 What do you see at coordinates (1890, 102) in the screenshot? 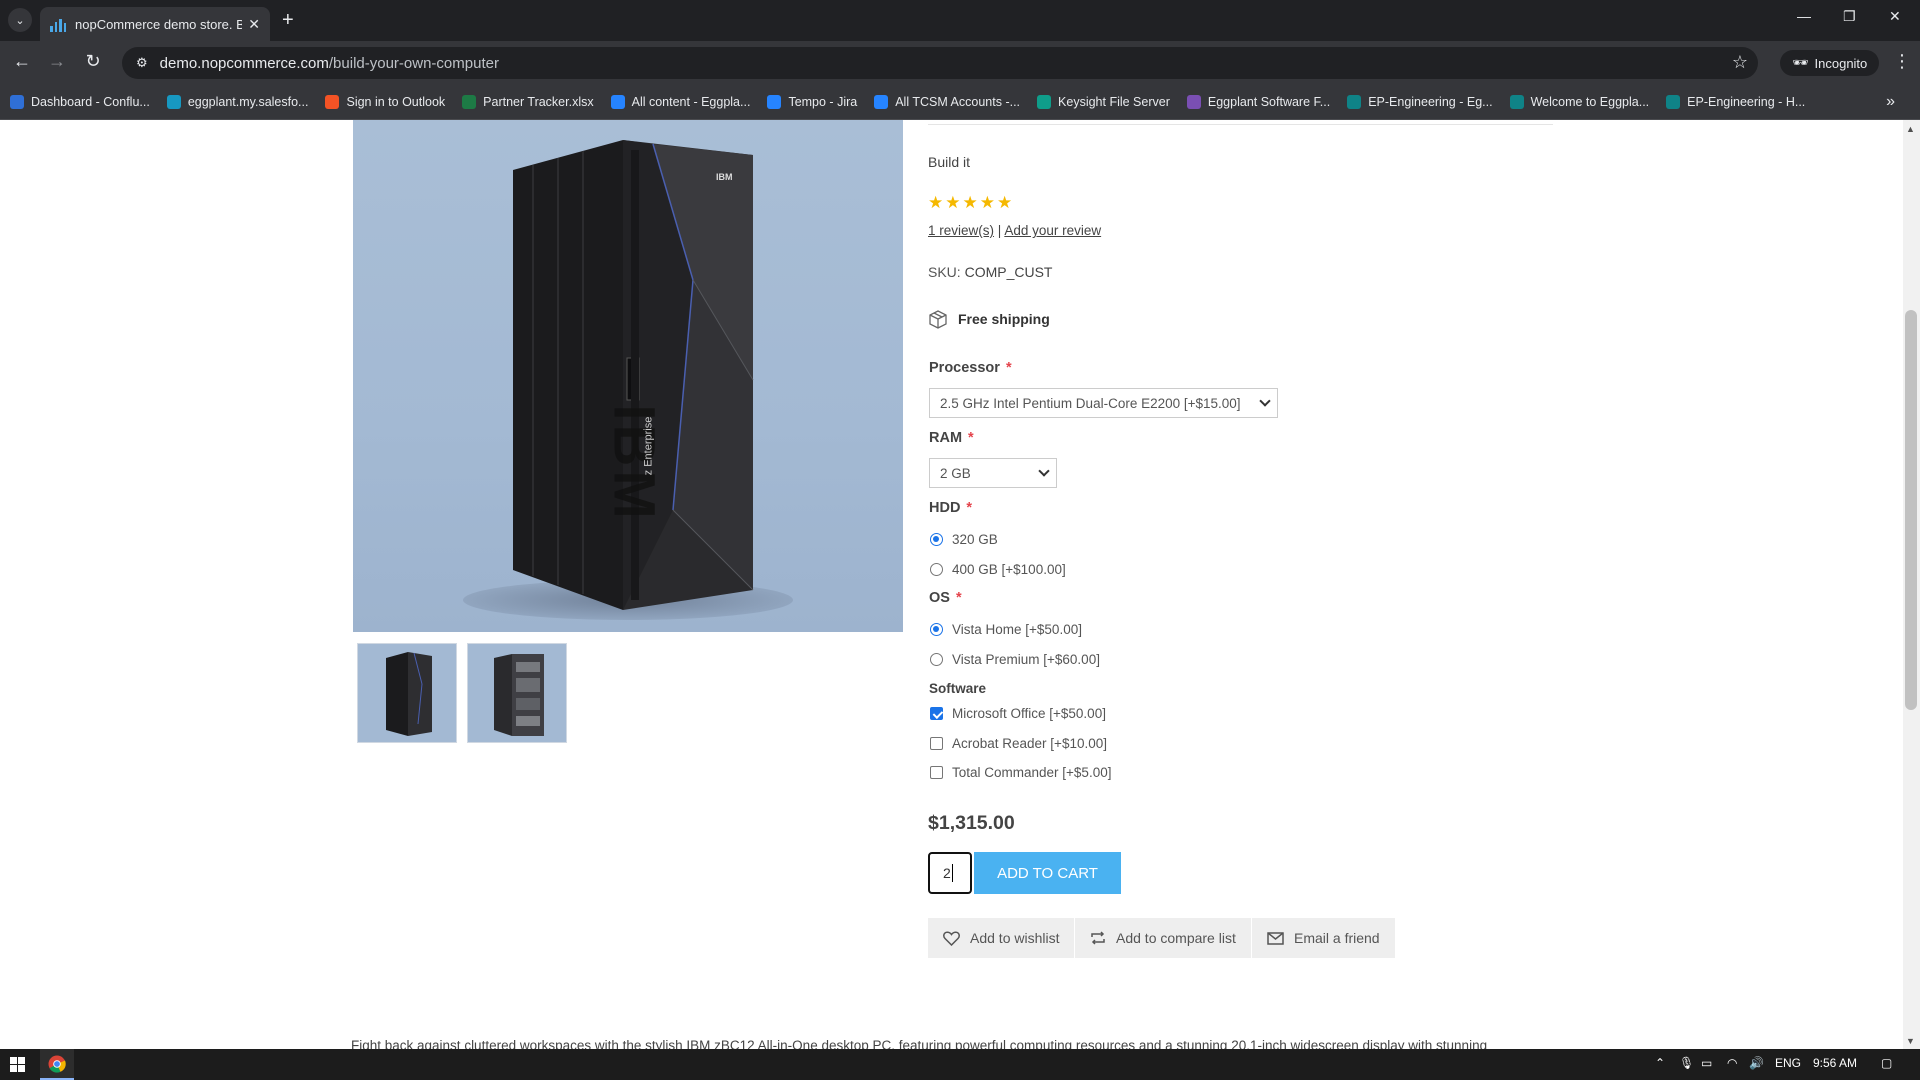
I see `more-bookmarks-icon: »` at bounding box center [1890, 102].